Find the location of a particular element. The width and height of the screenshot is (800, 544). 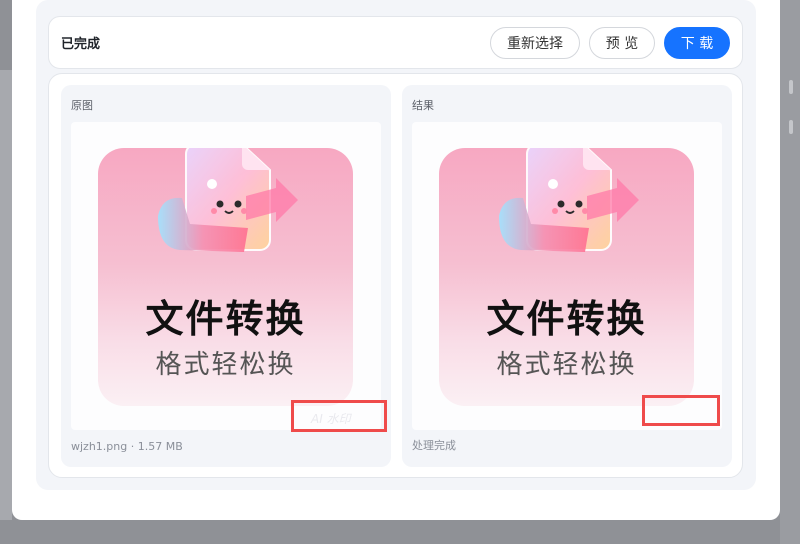

original-file-info: wjzh1.png · 1.57 MB is located at coordinates (127, 446).